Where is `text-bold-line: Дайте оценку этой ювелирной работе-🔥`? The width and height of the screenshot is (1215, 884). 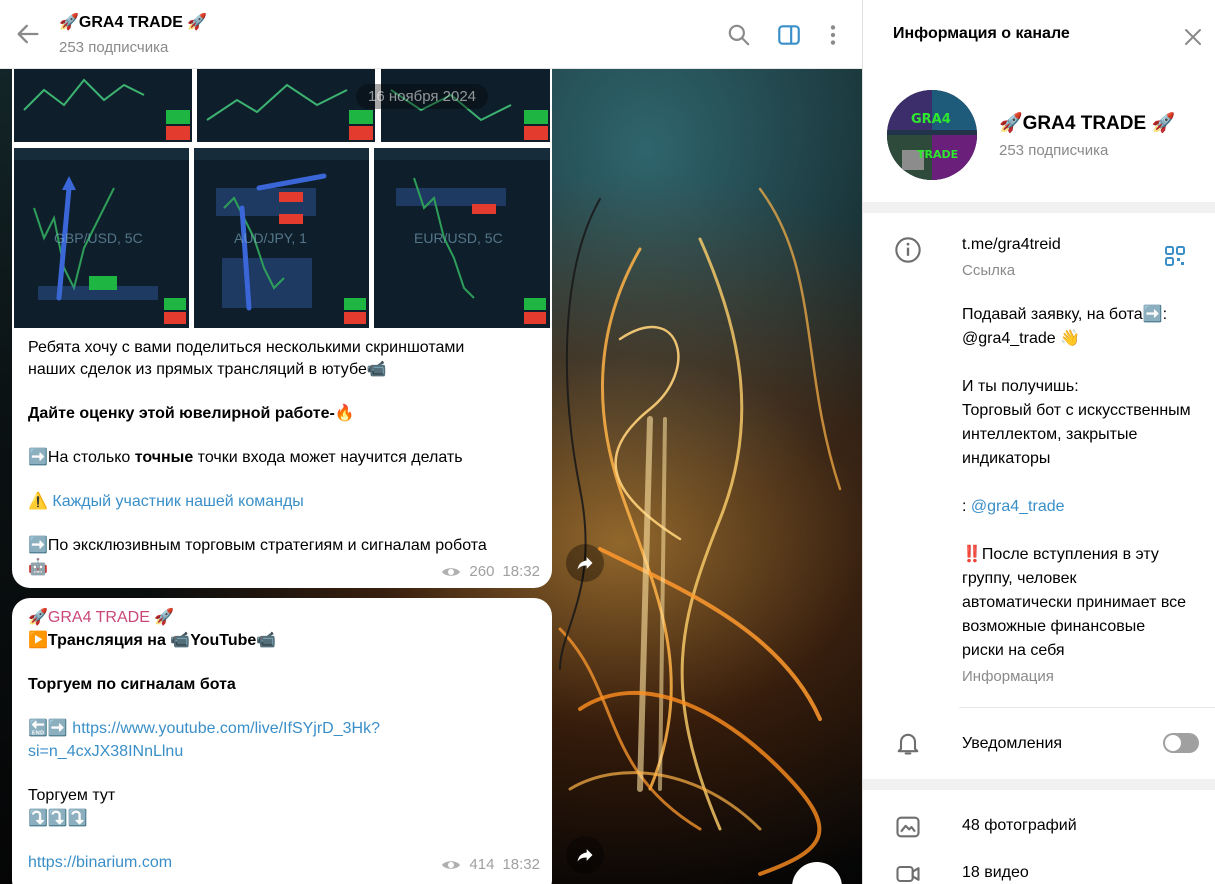
text-bold-line: Дайте оценку этой ювелирной работе-🔥 is located at coordinates (191, 413).